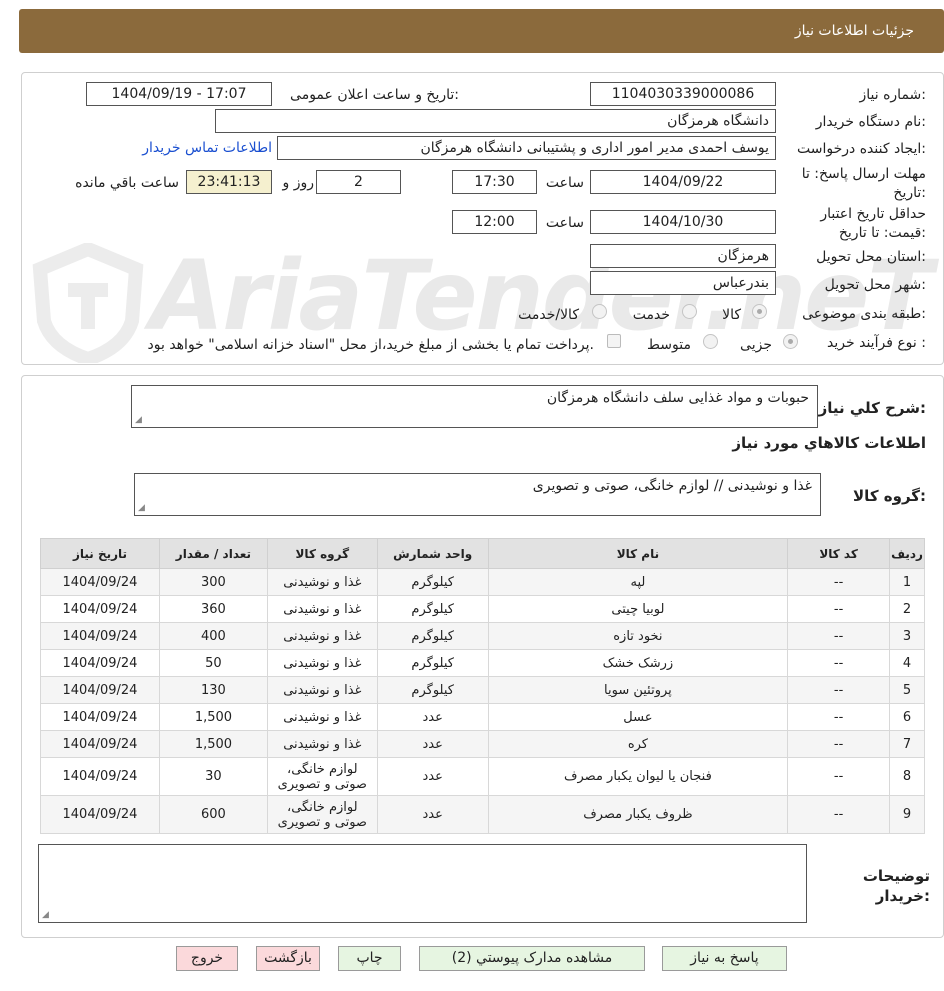 This screenshot has width=944, height=991. What do you see at coordinates (100, 553) in the screenshot?
I see `header-need-date: تاریخ نیاز` at bounding box center [100, 553].